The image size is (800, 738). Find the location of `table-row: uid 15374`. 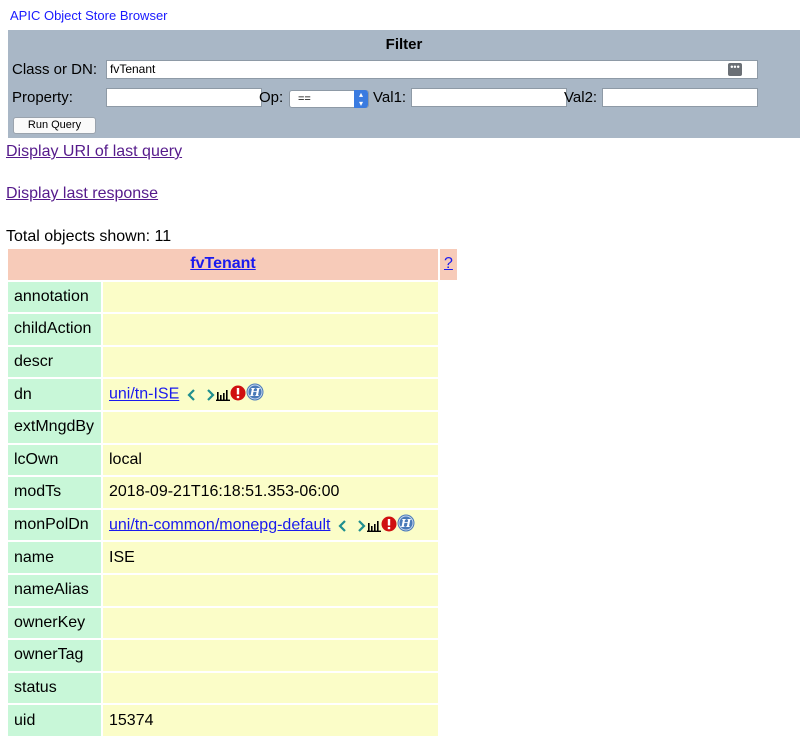

table-row: uid 15374 is located at coordinates (232, 720).